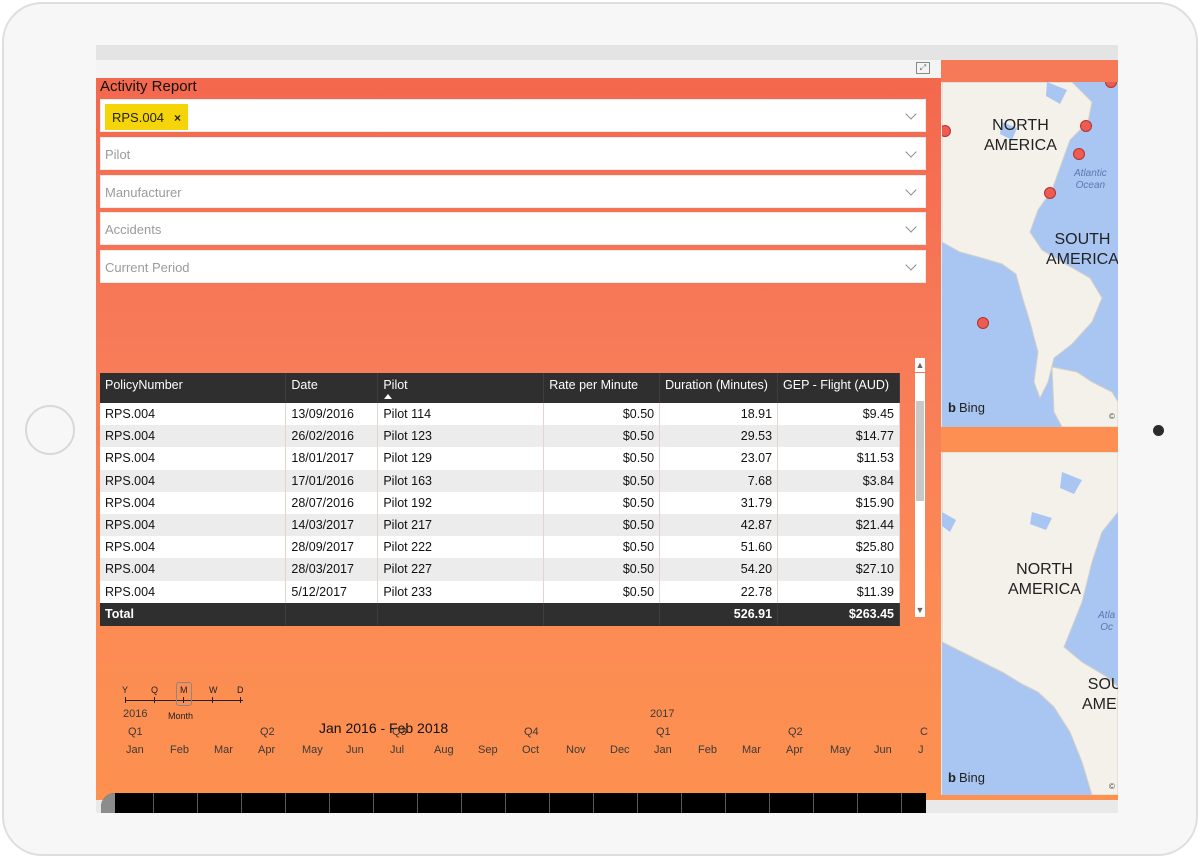 The width and height of the screenshot is (1200, 858). I want to click on timeline-month: Jul, so click(397, 750).